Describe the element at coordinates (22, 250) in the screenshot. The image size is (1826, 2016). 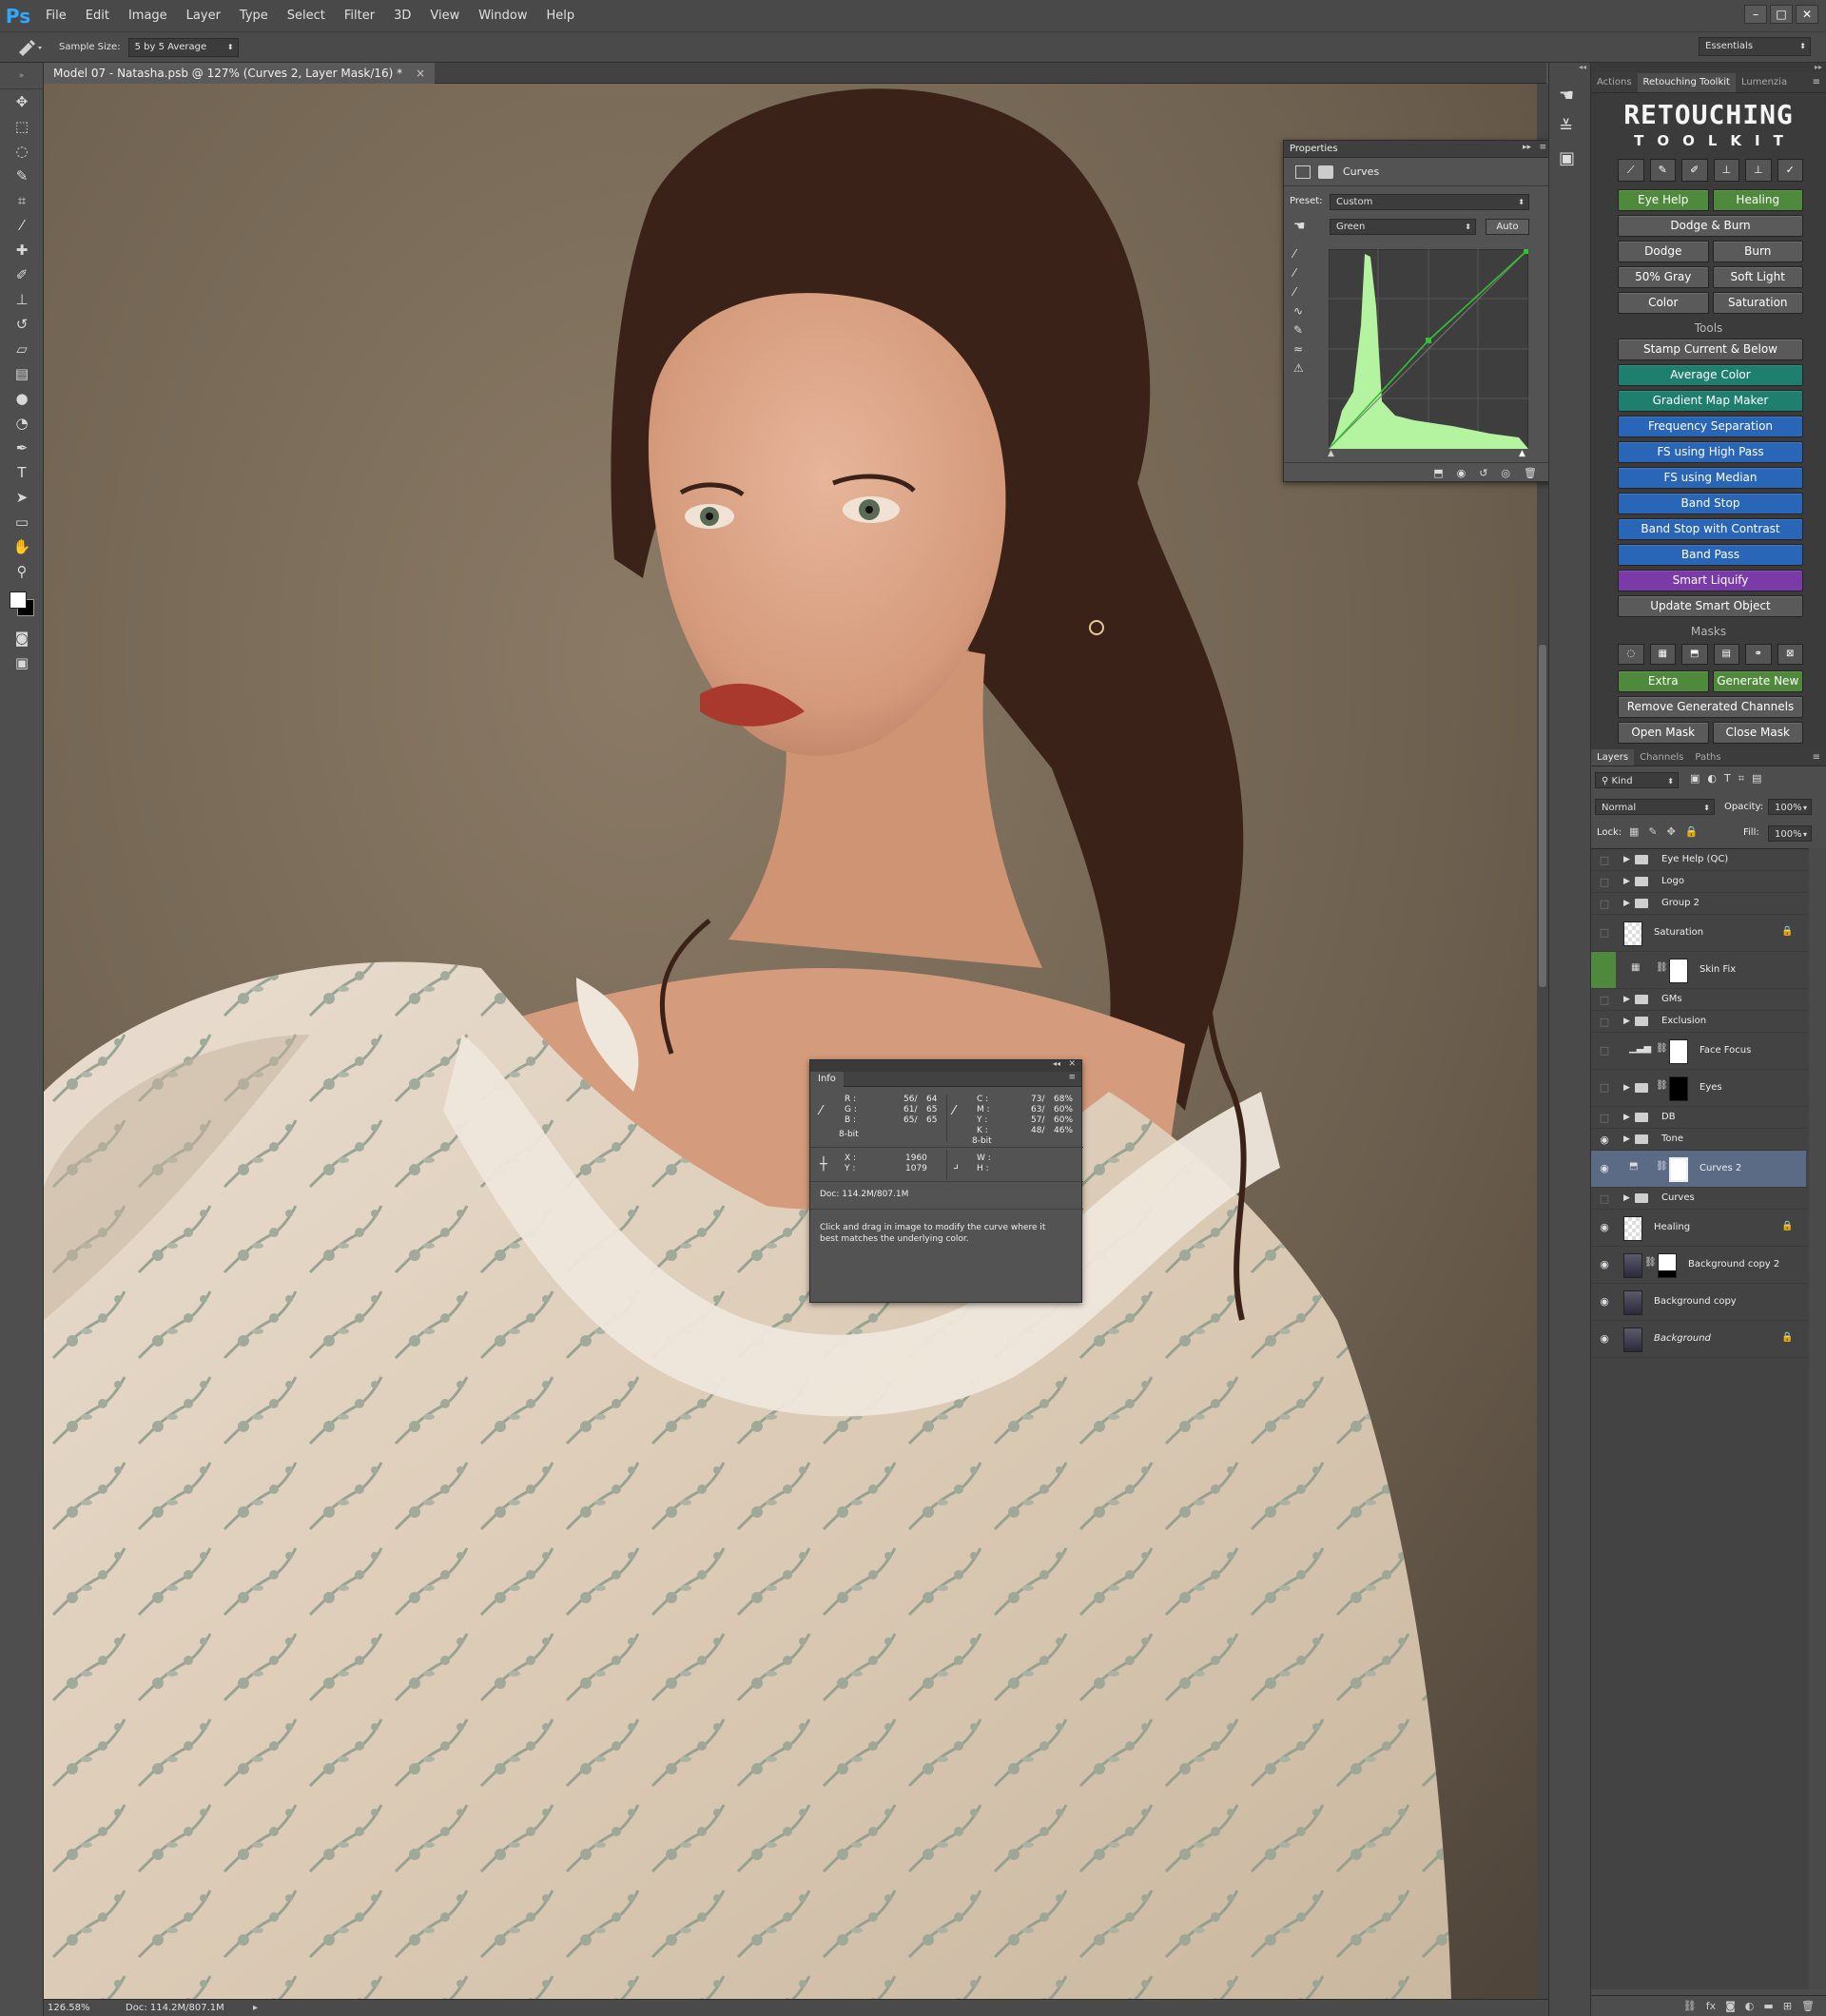
I see `healing-brush-tool-icon: ✚` at that location.